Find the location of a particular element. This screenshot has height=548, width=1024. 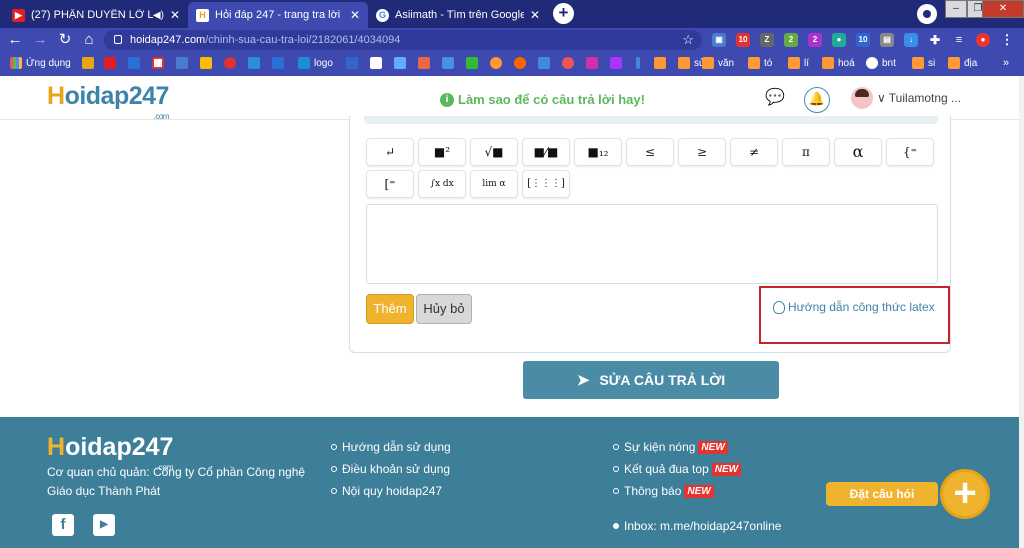

footer-logo: Hoidap247 .com is located at coordinates (110, 452).